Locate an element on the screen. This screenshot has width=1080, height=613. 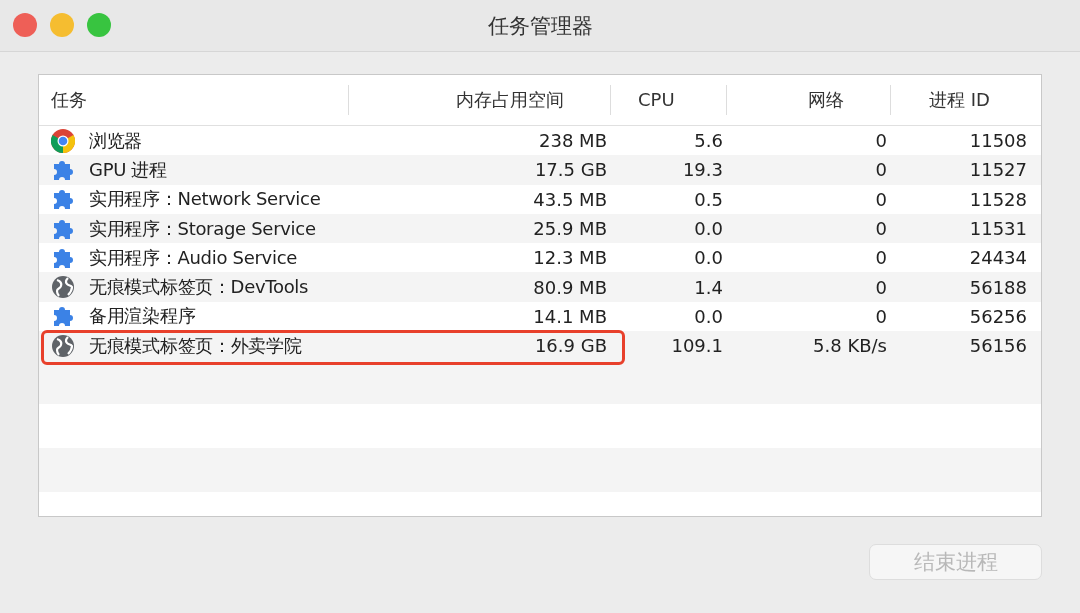
table-cell-text: 0.5 is located at coordinates (708, 199).